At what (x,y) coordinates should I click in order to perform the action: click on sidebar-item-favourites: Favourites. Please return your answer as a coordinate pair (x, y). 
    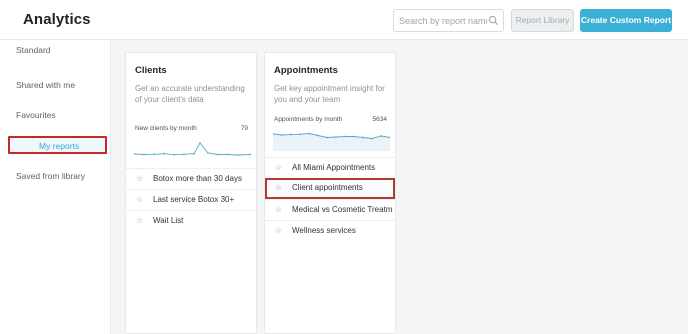
    Looking at the image, I should click on (36, 115).